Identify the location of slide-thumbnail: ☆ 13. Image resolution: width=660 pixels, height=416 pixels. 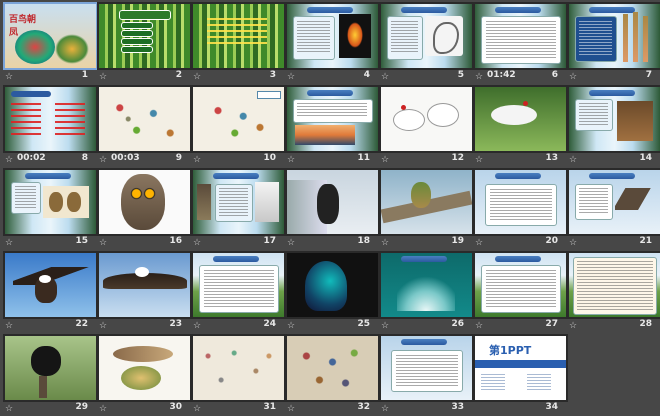
(520, 126).